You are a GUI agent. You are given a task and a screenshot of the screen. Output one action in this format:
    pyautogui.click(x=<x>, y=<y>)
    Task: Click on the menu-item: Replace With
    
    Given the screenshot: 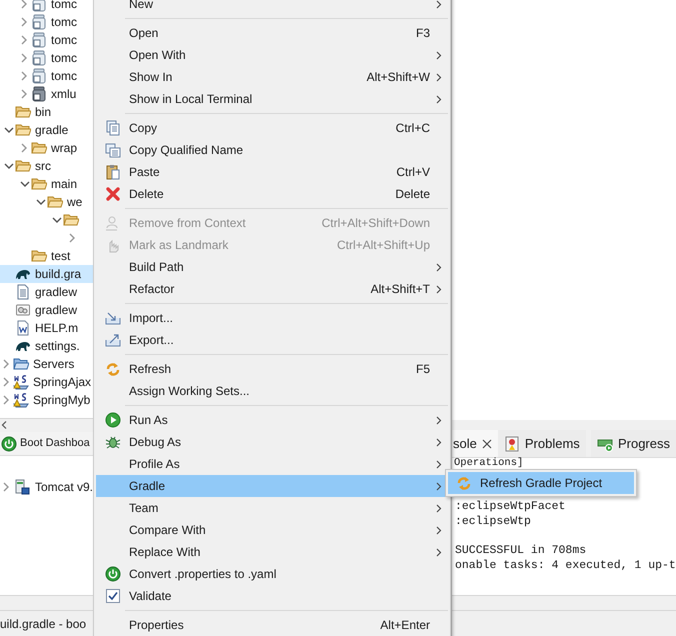 What is the action you would take?
    pyautogui.click(x=272, y=552)
    